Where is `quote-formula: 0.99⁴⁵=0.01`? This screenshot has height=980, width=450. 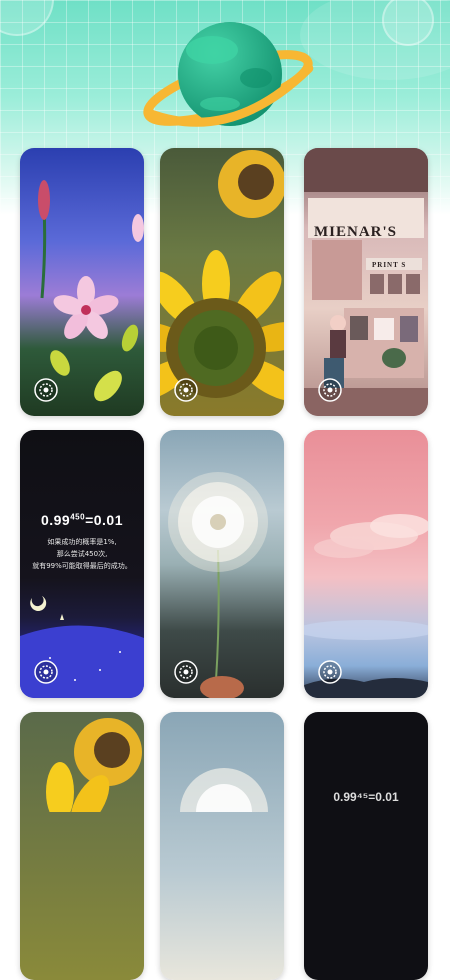 quote-formula: 0.99⁴⁵=0.01 is located at coordinates (366, 797).